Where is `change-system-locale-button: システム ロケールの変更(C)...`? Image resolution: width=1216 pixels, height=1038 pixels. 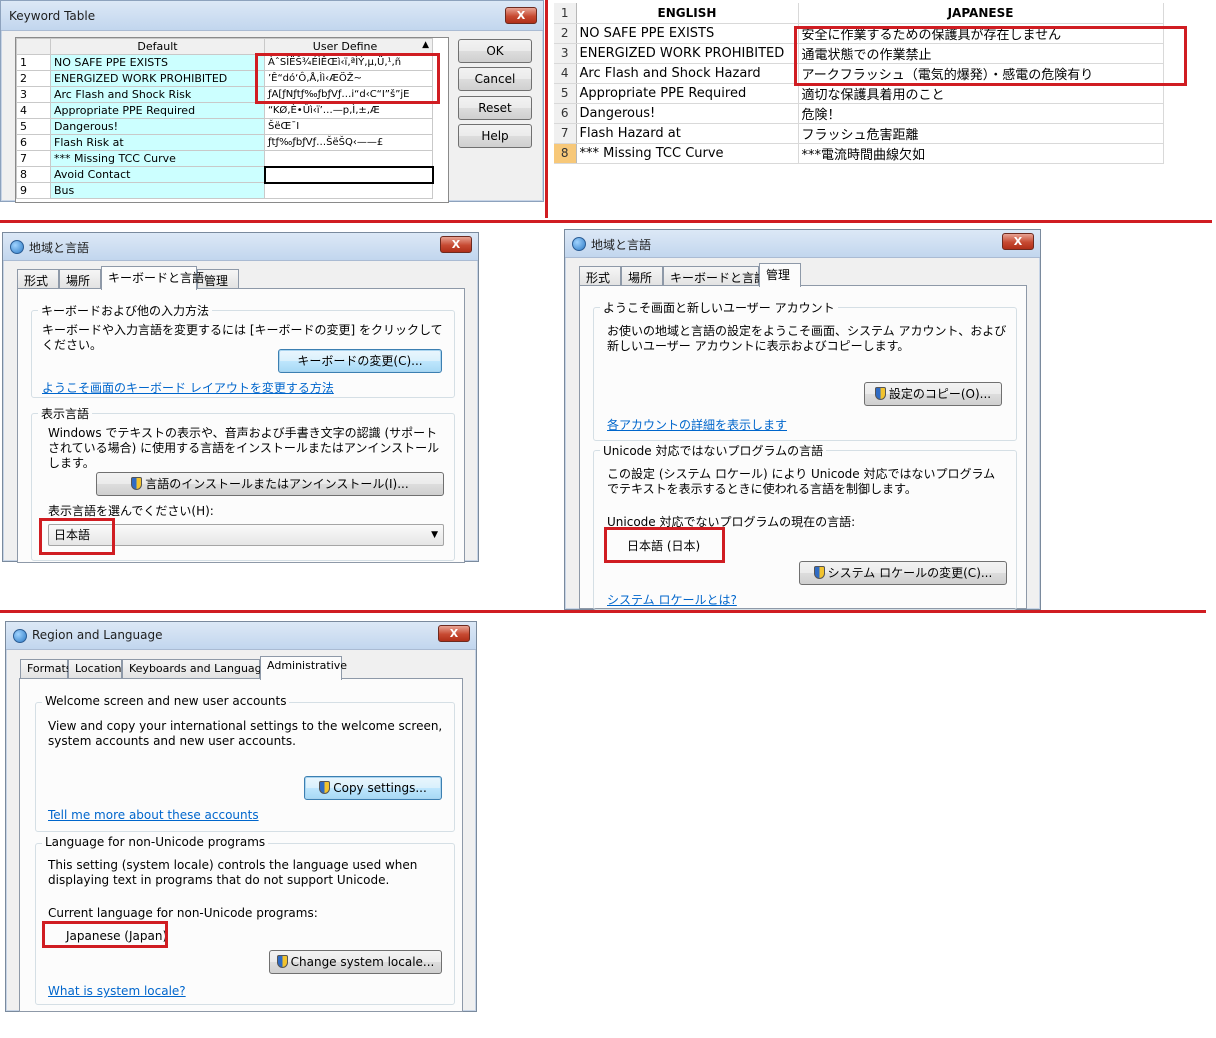 change-system-locale-button: システム ロケールの変更(C)... is located at coordinates (903, 573).